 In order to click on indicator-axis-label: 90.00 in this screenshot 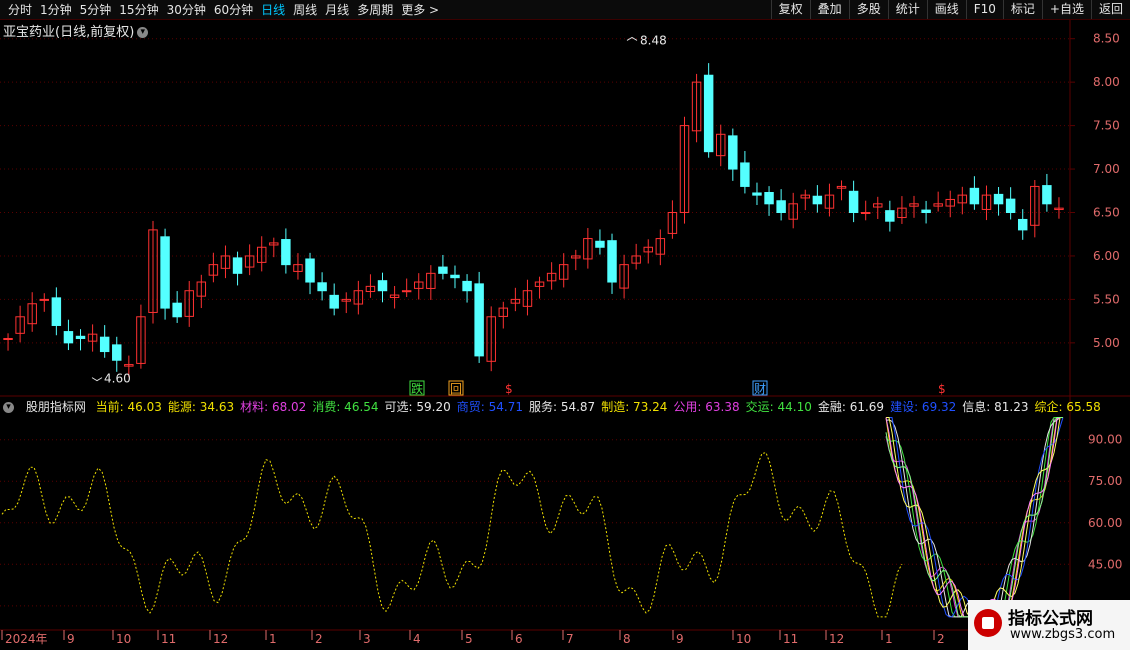, I will do `click(1105, 440)`.